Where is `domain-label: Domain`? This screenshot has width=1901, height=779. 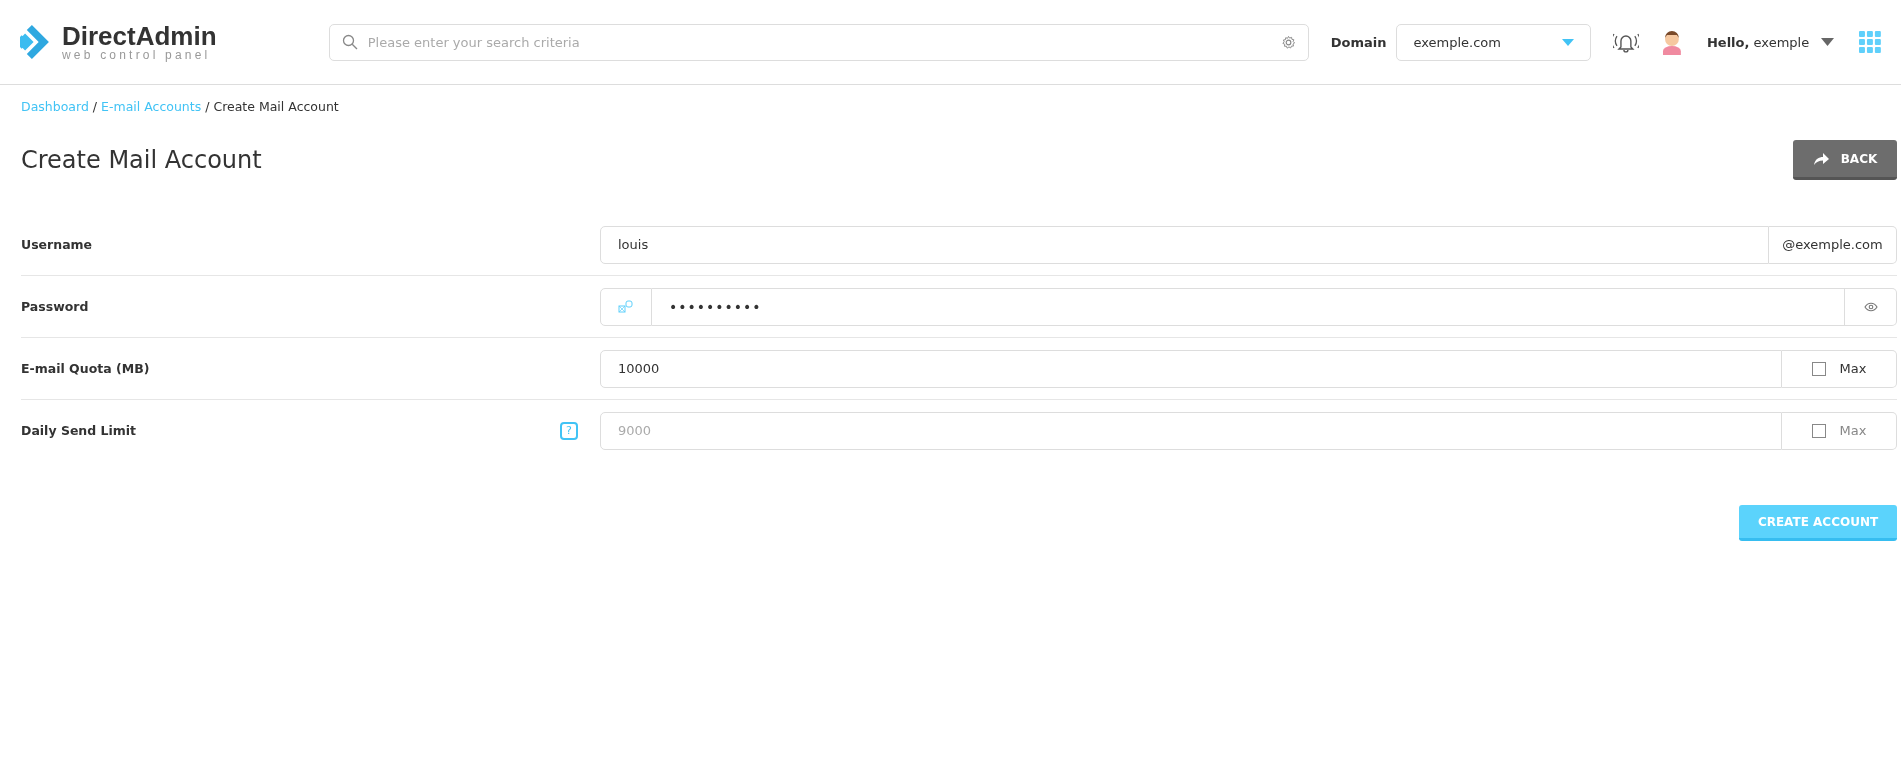
domain-label: Domain is located at coordinates (1358, 42).